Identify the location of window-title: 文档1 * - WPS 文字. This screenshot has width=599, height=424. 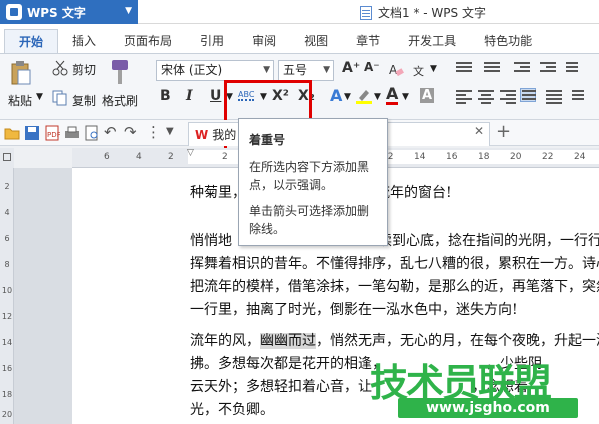
(423, 12).